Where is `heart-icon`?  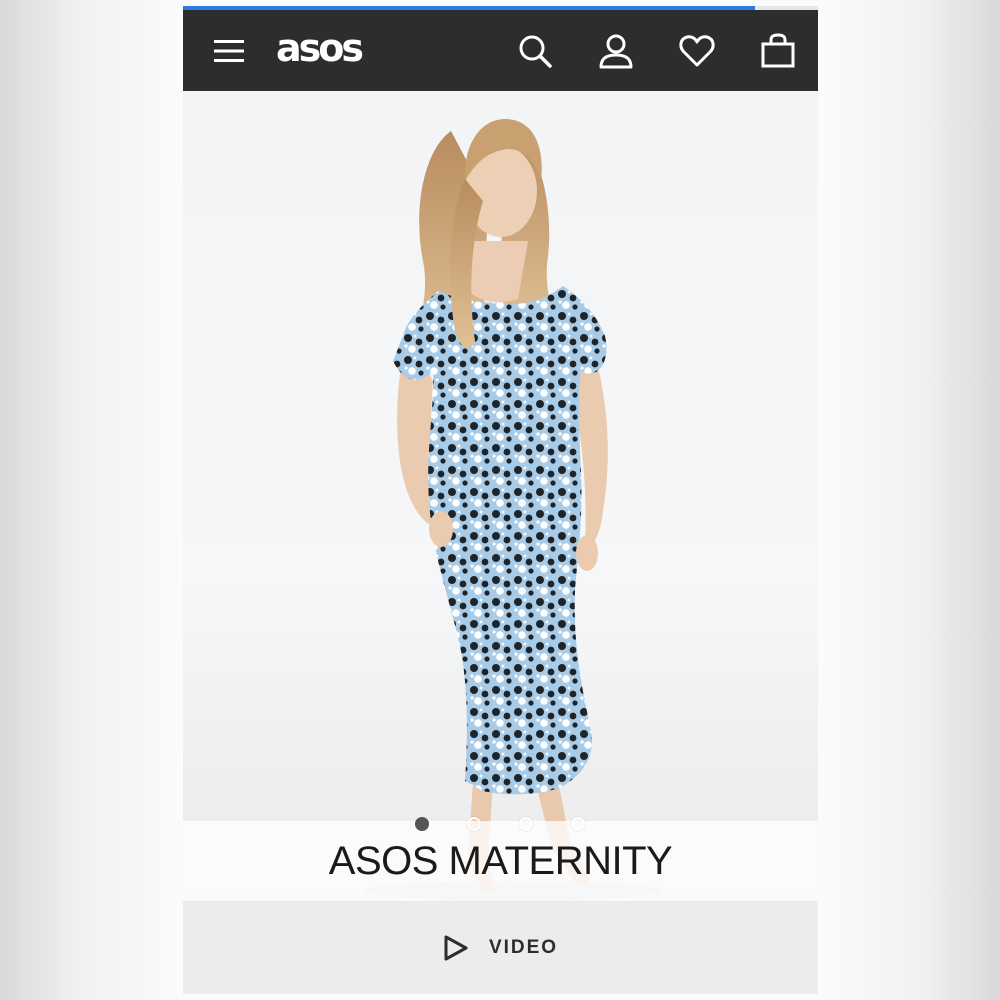
heart-icon is located at coordinates (697, 50).